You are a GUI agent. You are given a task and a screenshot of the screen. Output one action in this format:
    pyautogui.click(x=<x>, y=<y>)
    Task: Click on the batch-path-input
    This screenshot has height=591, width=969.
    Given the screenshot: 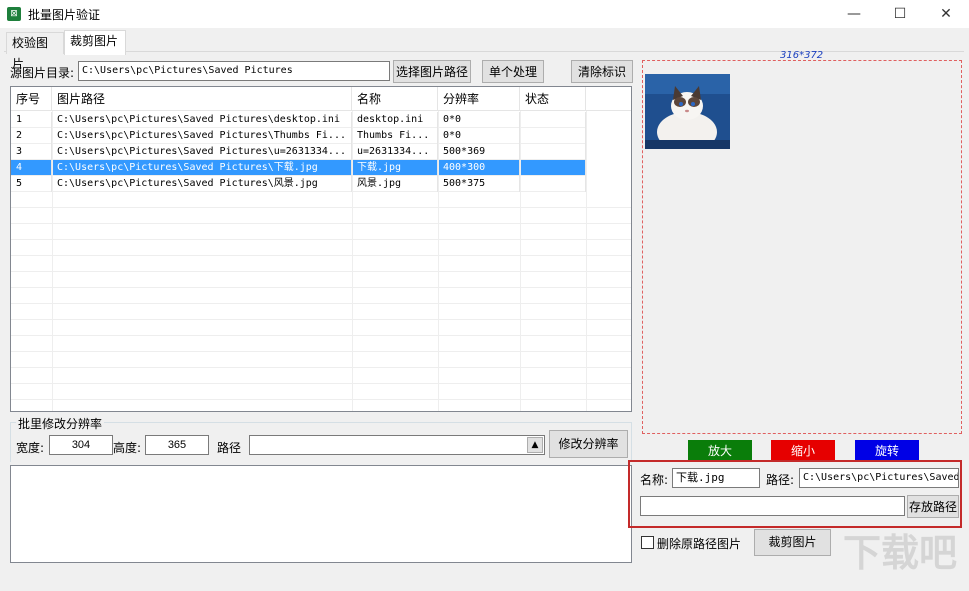 What is the action you would take?
    pyautogui.click(x=397, y=445)
    